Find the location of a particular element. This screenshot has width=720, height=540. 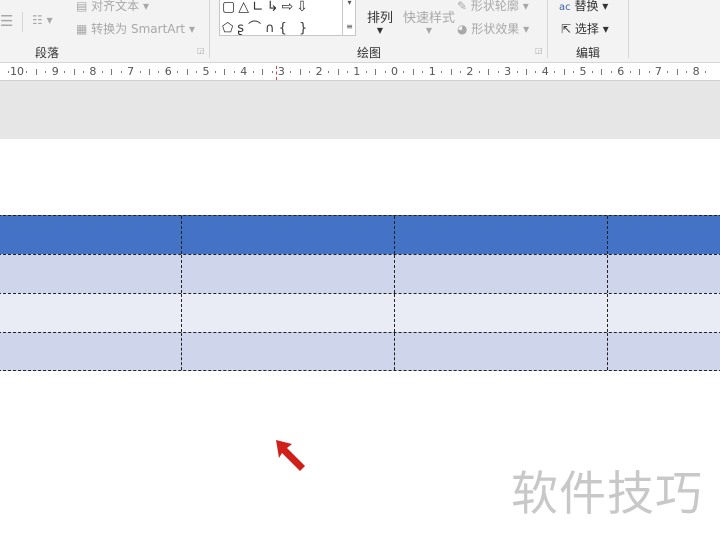

shapes-gallery: ▢△∟↳⇨⇩ ⬠ʂ⌒∩{ } ▾ ≡ is located at coordinates (287, 18).